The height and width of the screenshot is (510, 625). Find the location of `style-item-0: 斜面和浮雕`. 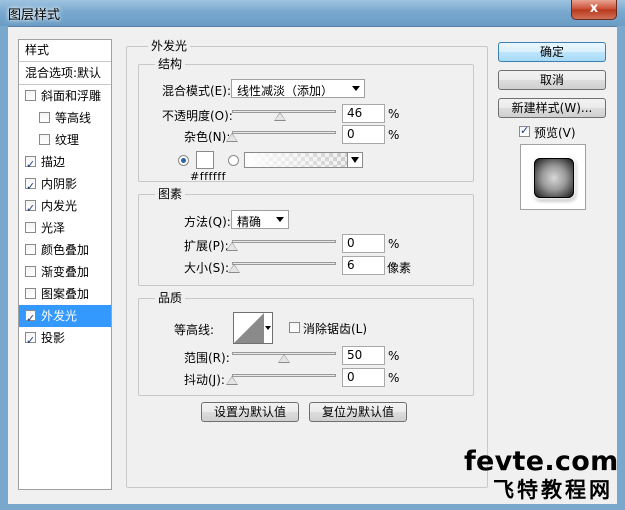

style-item-0: 斜面和浮雕 is located at coordinates (65, 96).